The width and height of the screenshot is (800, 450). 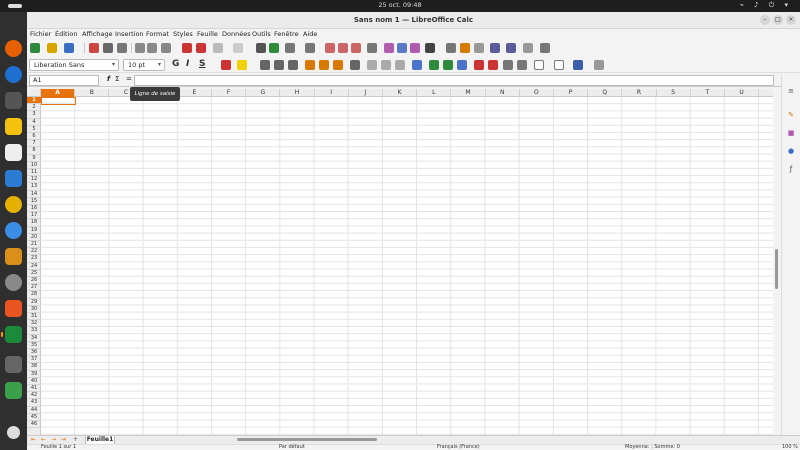 I want to click on status-summary: Moyenne: ; Somme: 0, so click(x=652, y=447).